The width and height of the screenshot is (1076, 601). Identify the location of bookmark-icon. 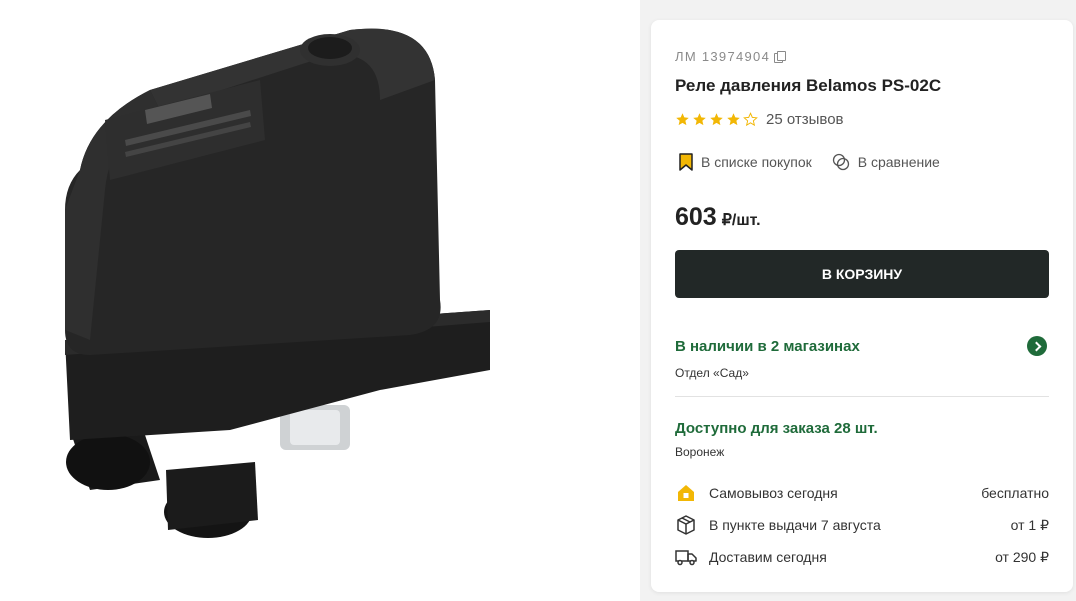
(686, 162).